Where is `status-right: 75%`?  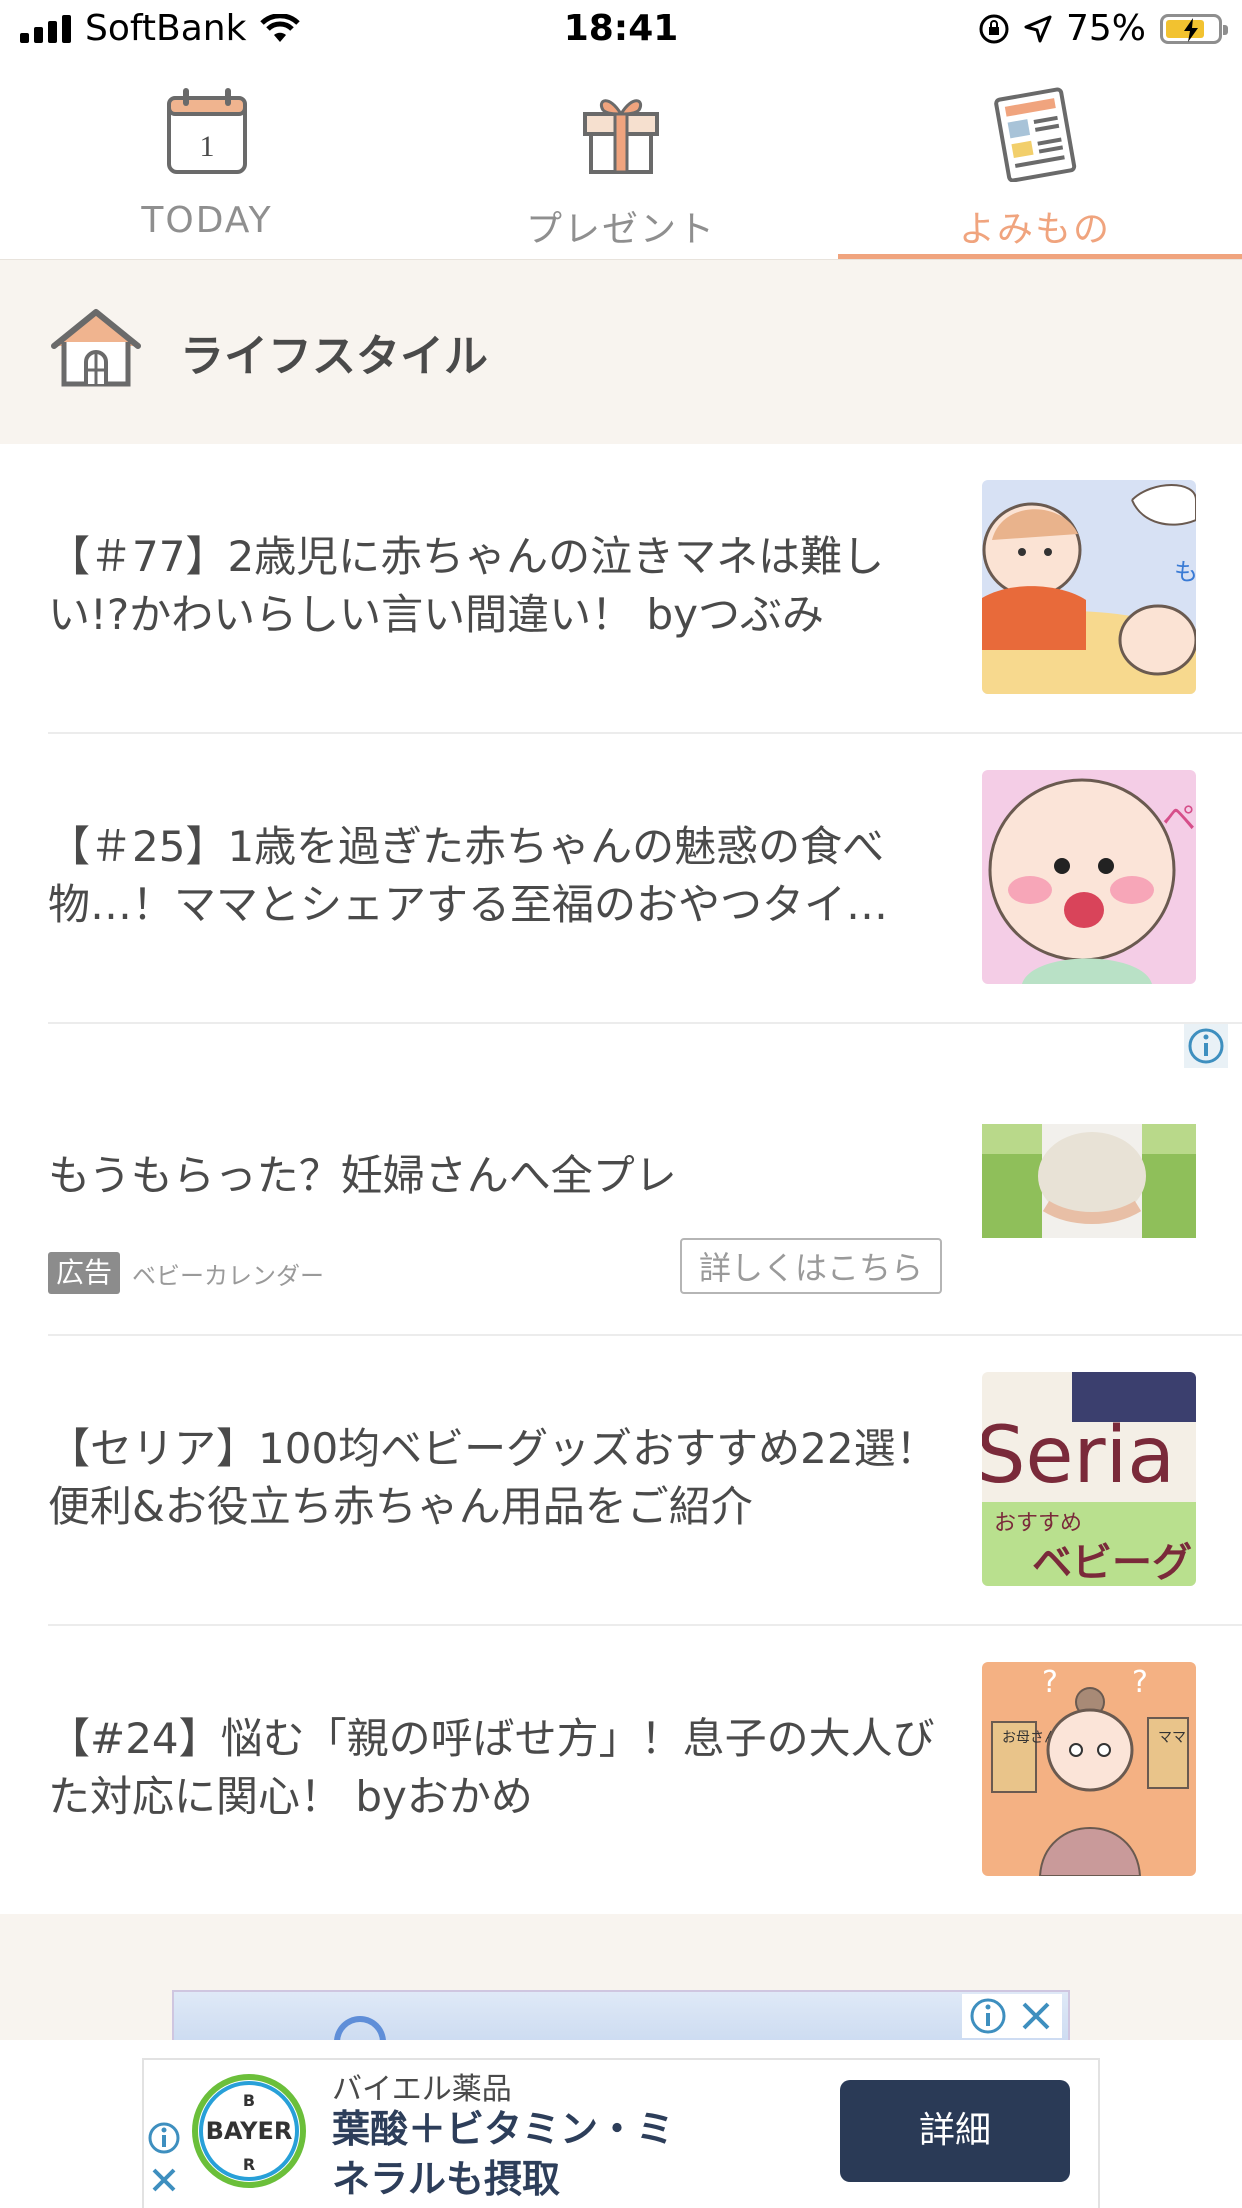
status-right: 75% is located at coordinates (1103, 28).